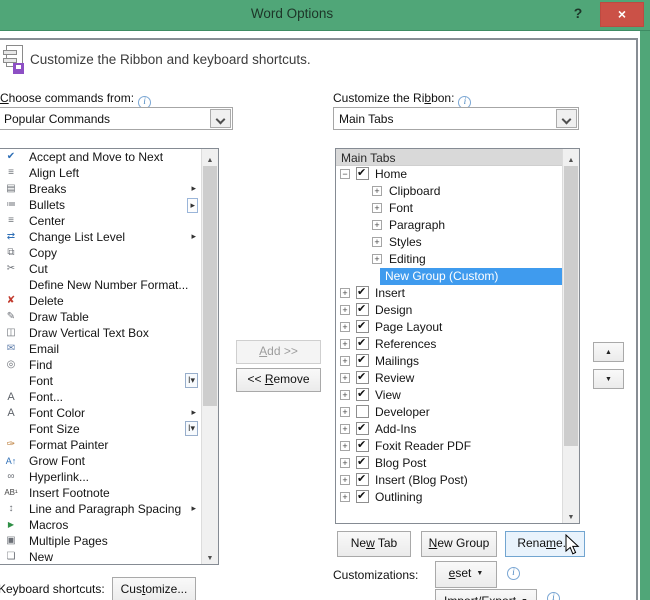  Describe the element at coordinates (622, 14) in the screenshot. I see `close-button: ×` at that location.